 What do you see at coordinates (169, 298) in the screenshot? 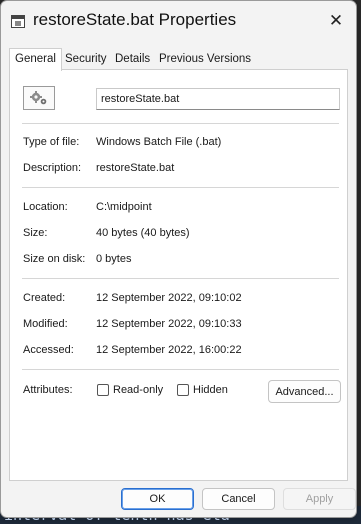
I see `created-value: 12 September 2022, 09:10:02` at bounding box center [169, 298].